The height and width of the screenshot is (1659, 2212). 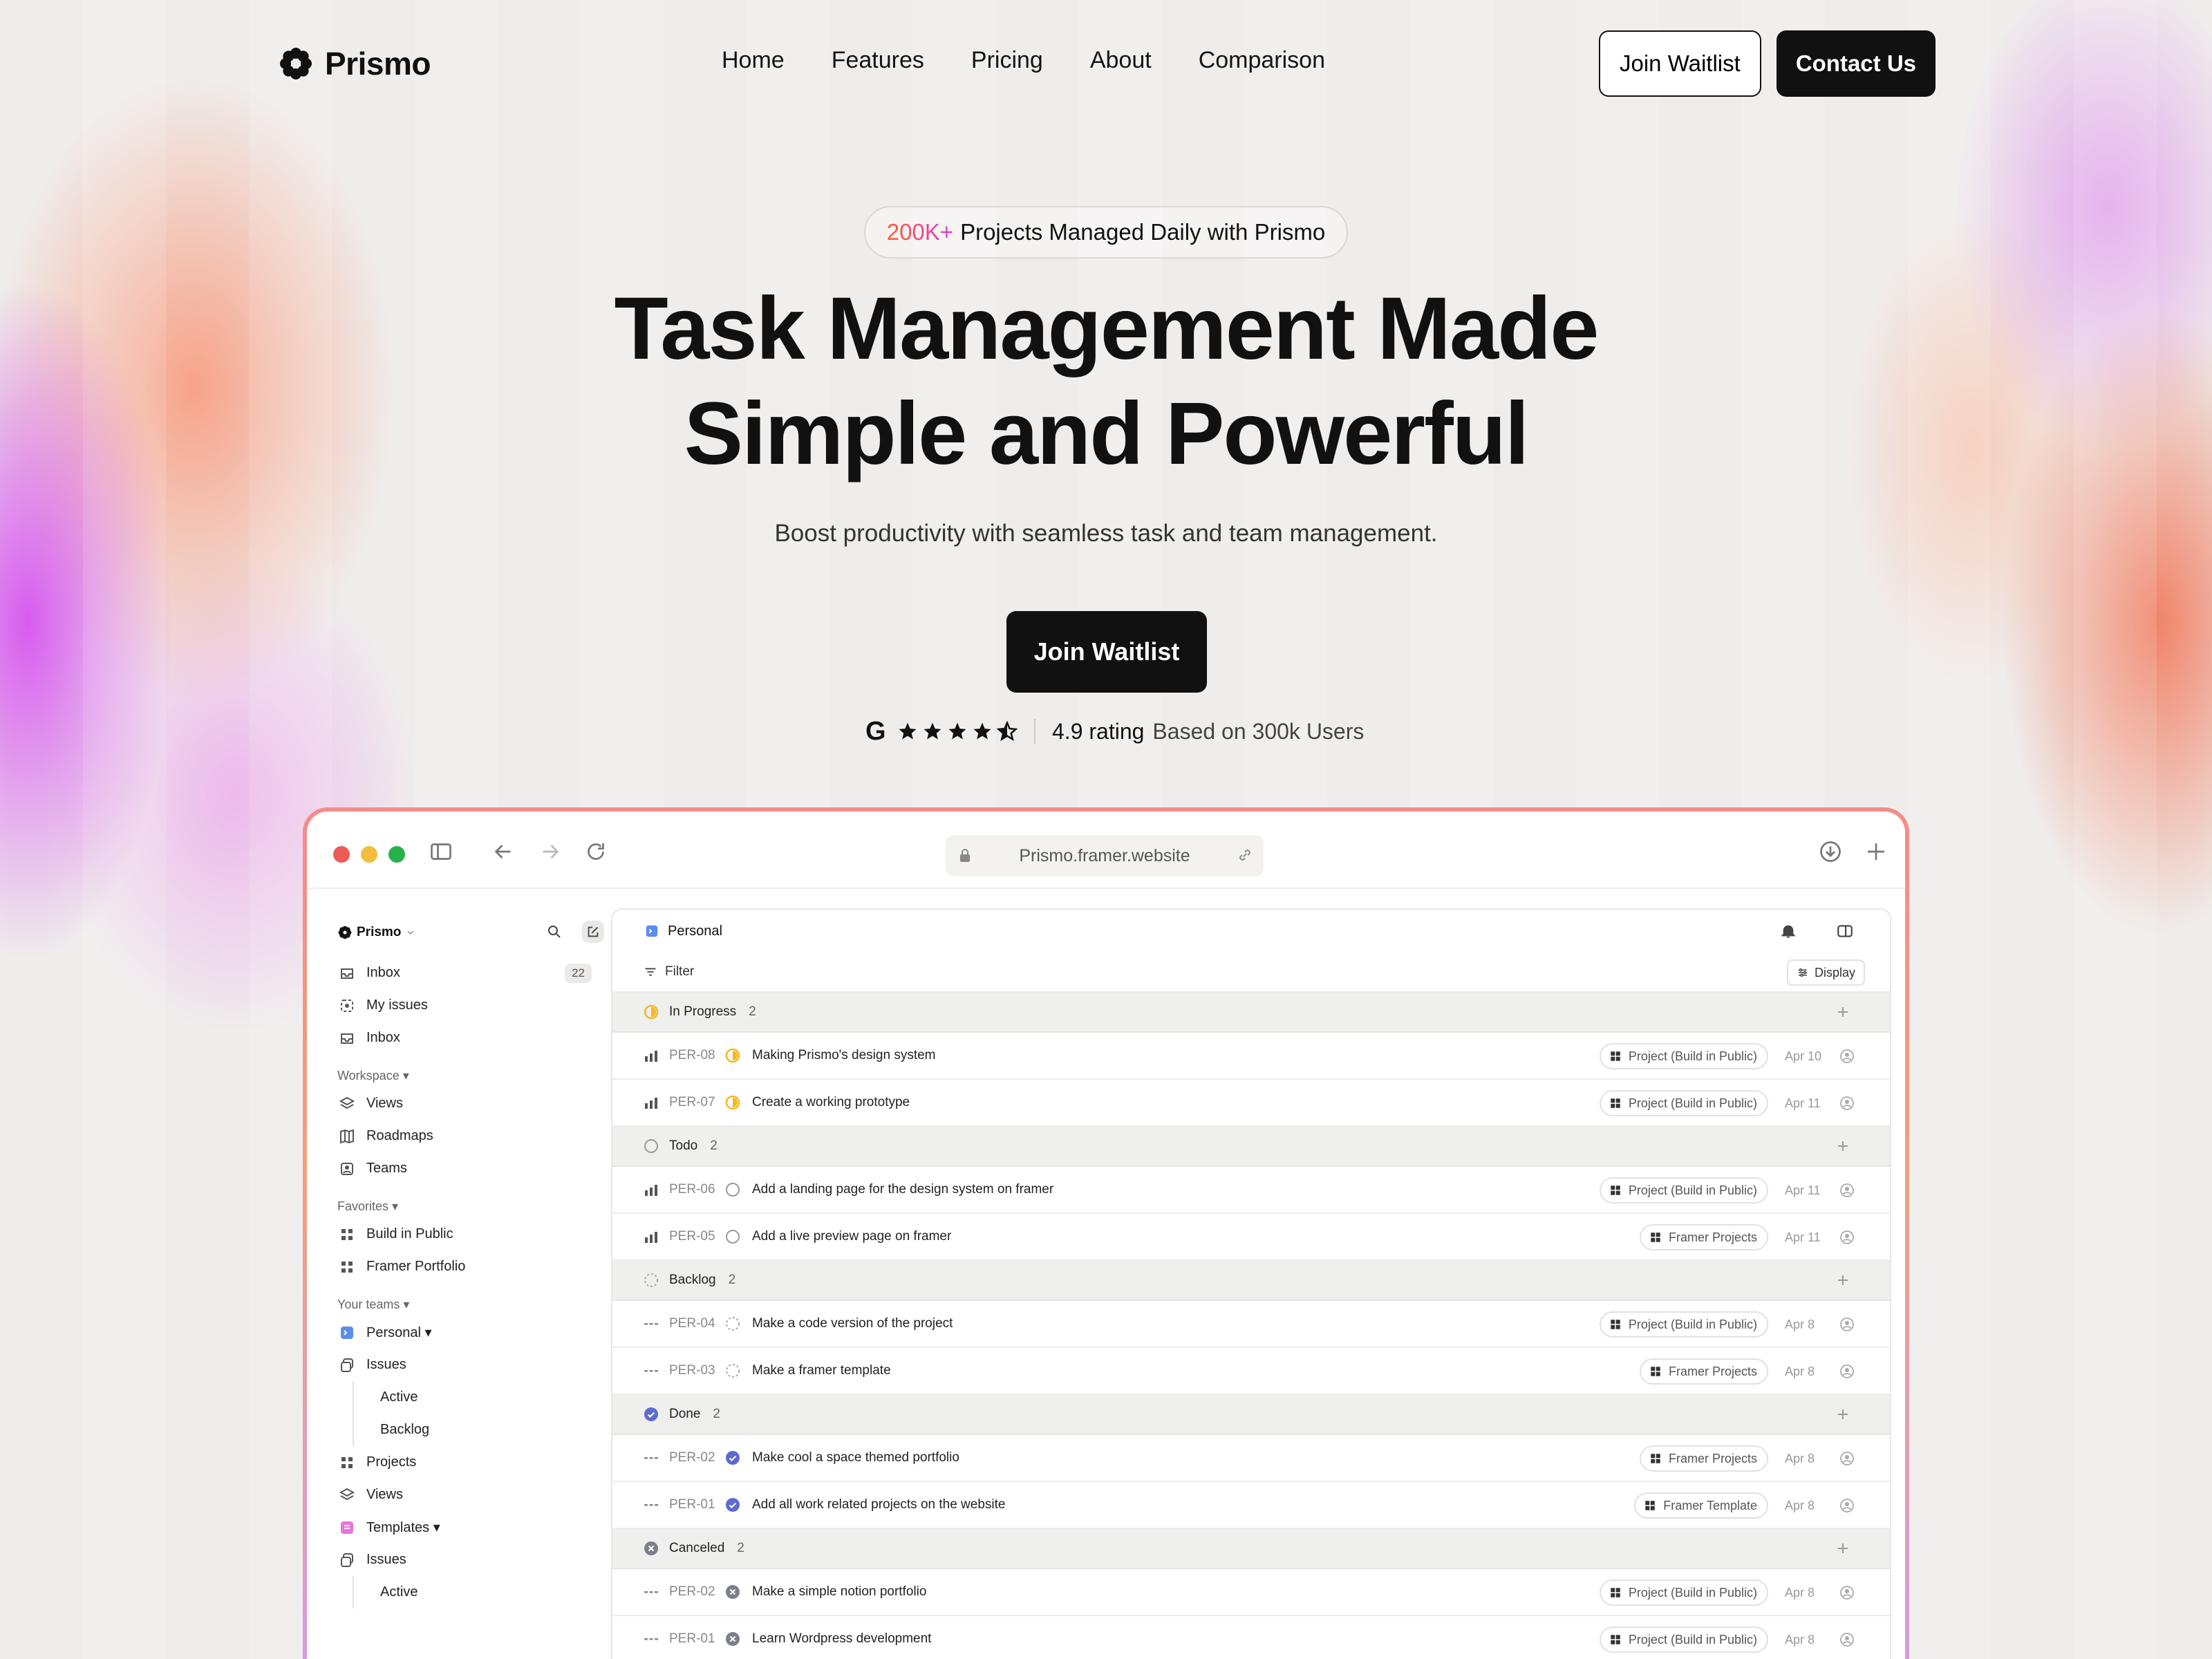 I want to click on minimize-window-dot, so click(x=369, y=854).